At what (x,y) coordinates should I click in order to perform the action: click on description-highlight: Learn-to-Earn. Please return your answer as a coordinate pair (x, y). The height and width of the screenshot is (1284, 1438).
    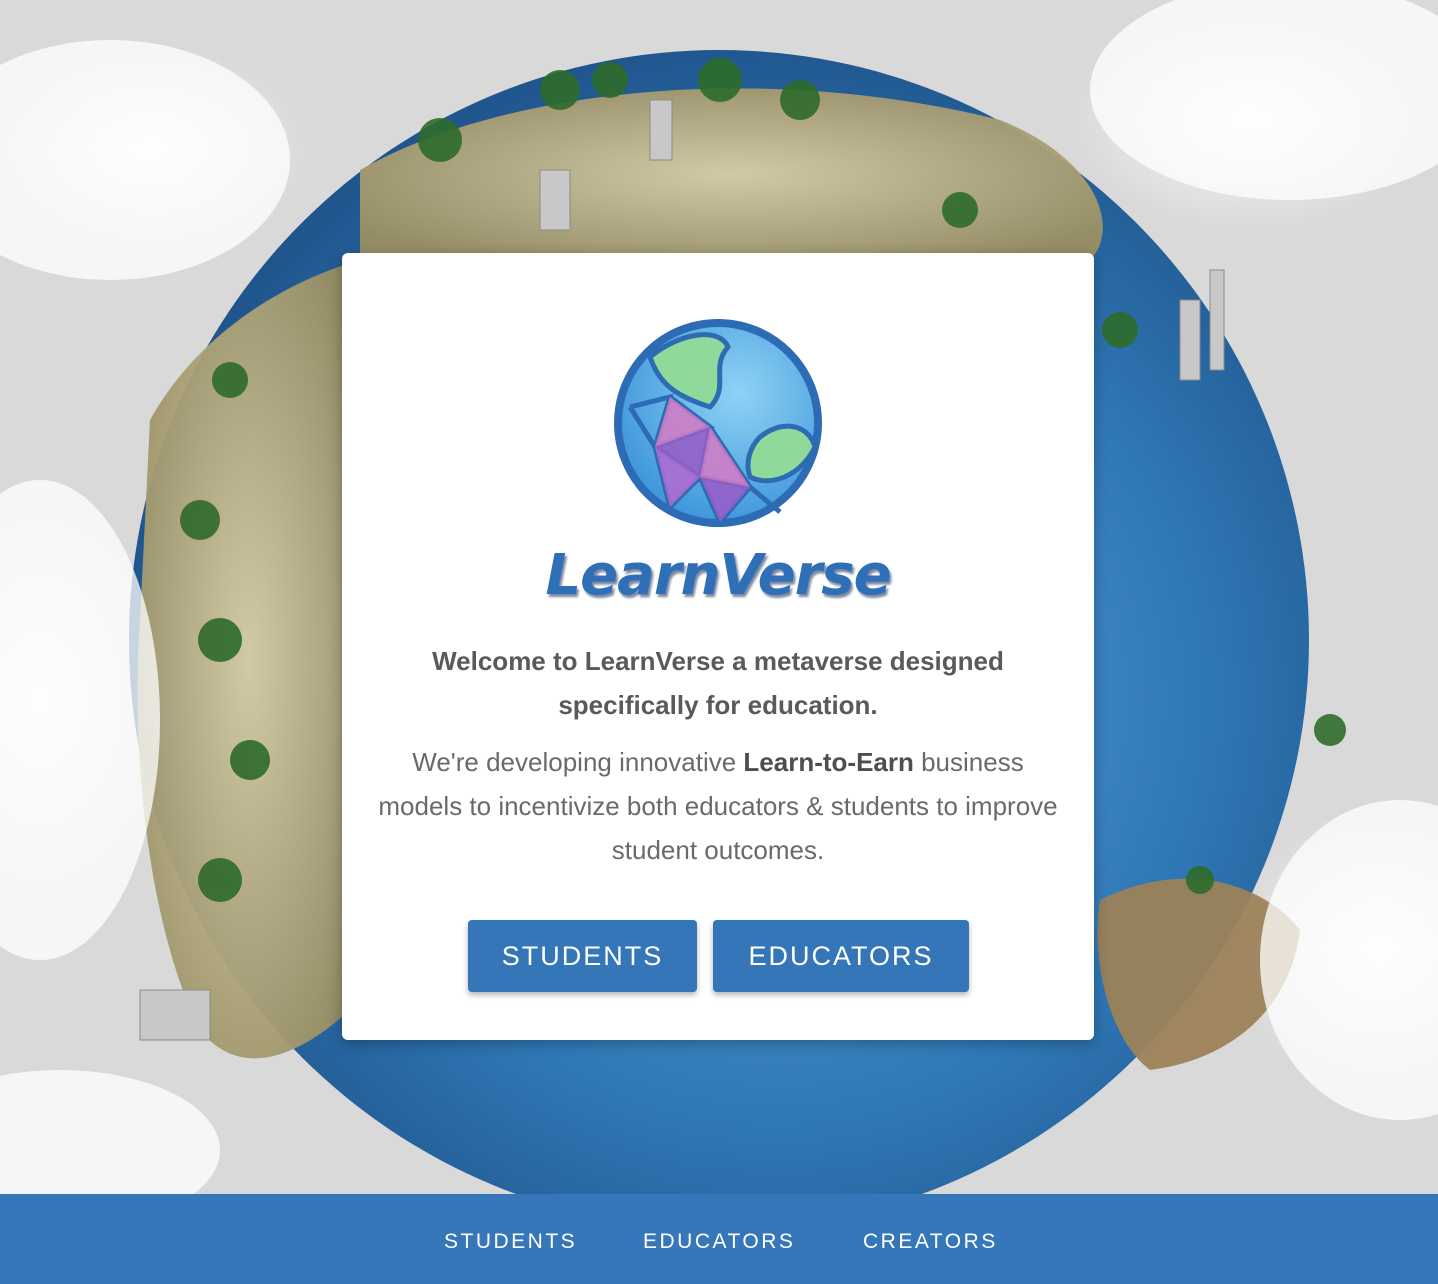
    Looking at the image, I should click on (828, 762).